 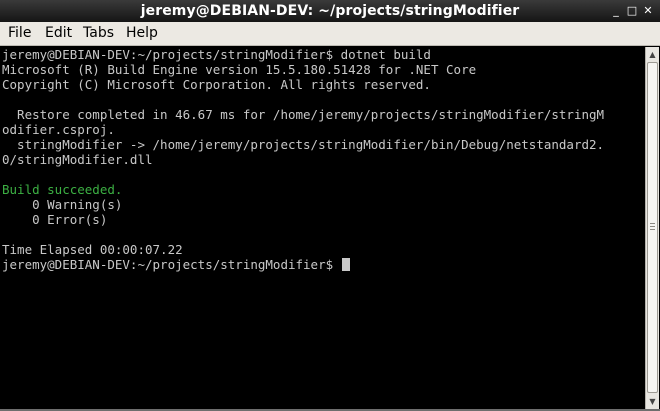 I want to click on scroll-down-arrow-icon: ▼, so click(x=652, y=401).